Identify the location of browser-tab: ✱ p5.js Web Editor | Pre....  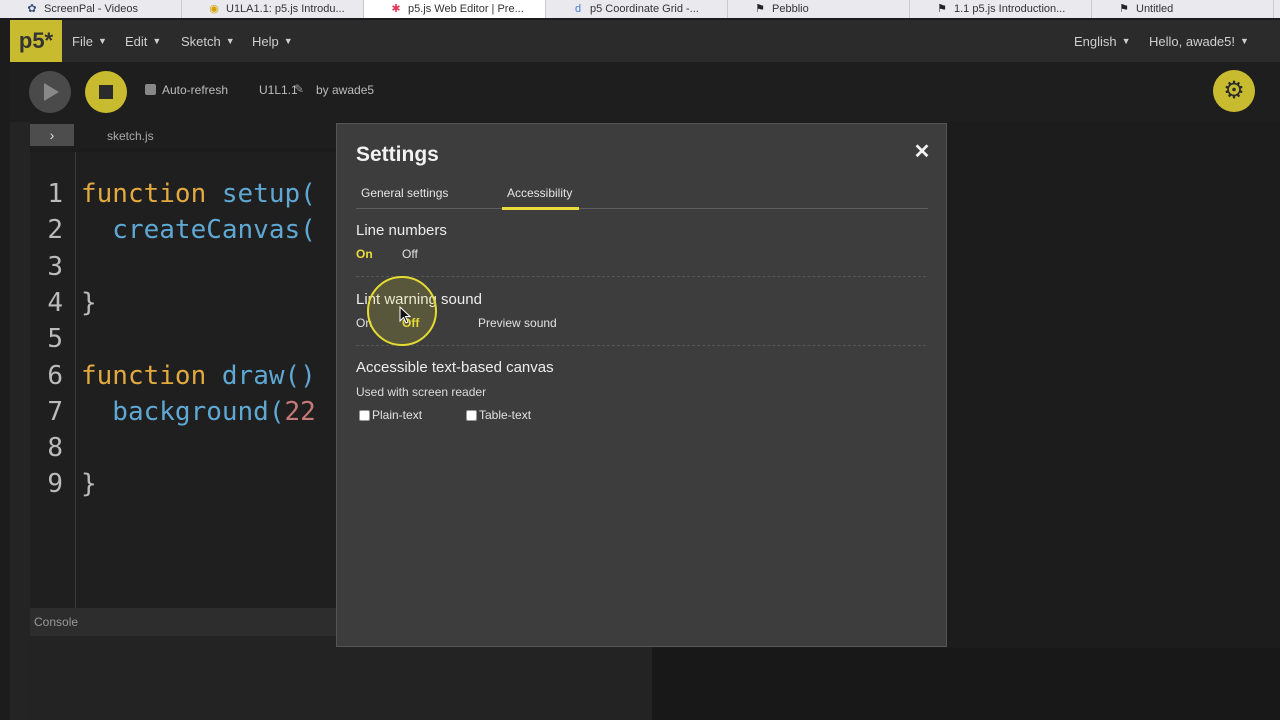
(455, 9).